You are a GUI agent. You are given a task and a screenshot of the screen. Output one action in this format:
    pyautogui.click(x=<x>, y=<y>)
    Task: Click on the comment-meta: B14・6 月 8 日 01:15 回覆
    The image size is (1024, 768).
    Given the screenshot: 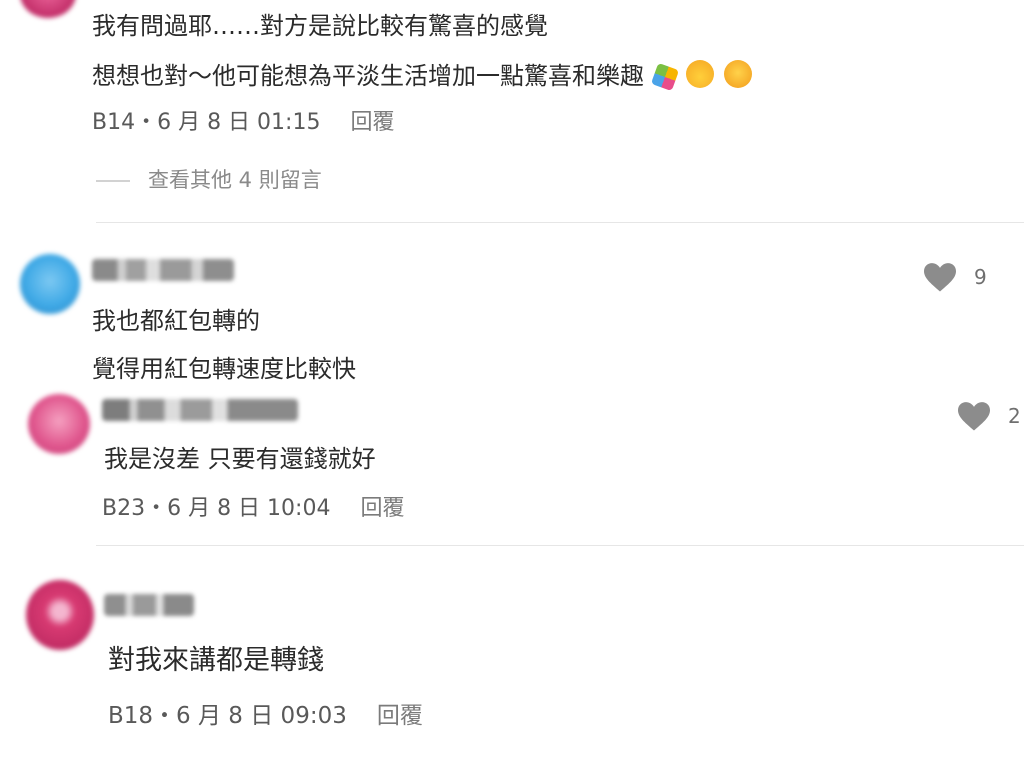 What is the action you would take?
    pyautogui.click(x=243, y=123)
    